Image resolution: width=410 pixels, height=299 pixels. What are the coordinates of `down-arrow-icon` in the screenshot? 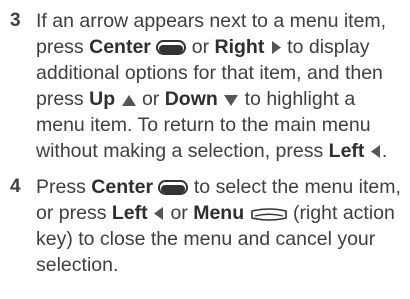 It's located at (231, 100).